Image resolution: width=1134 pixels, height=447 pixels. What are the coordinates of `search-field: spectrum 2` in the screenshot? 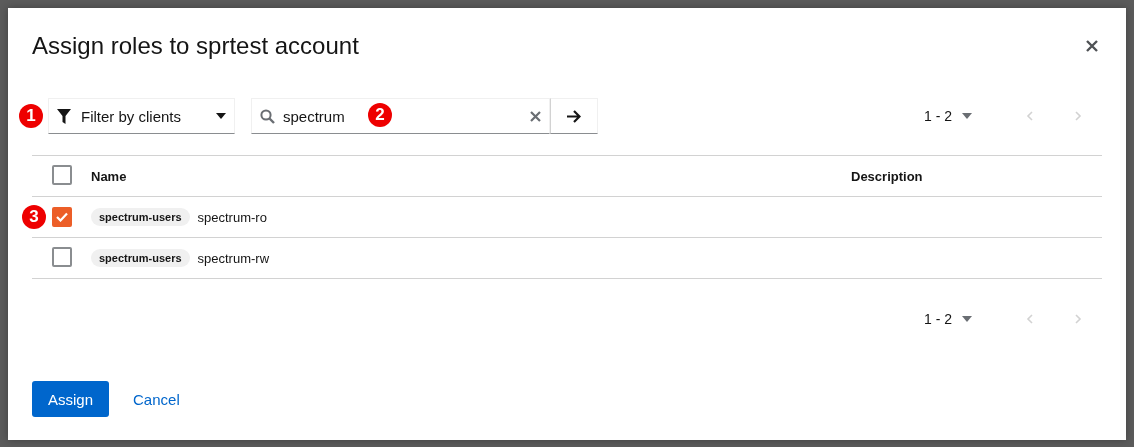 It's located at (400, 116).